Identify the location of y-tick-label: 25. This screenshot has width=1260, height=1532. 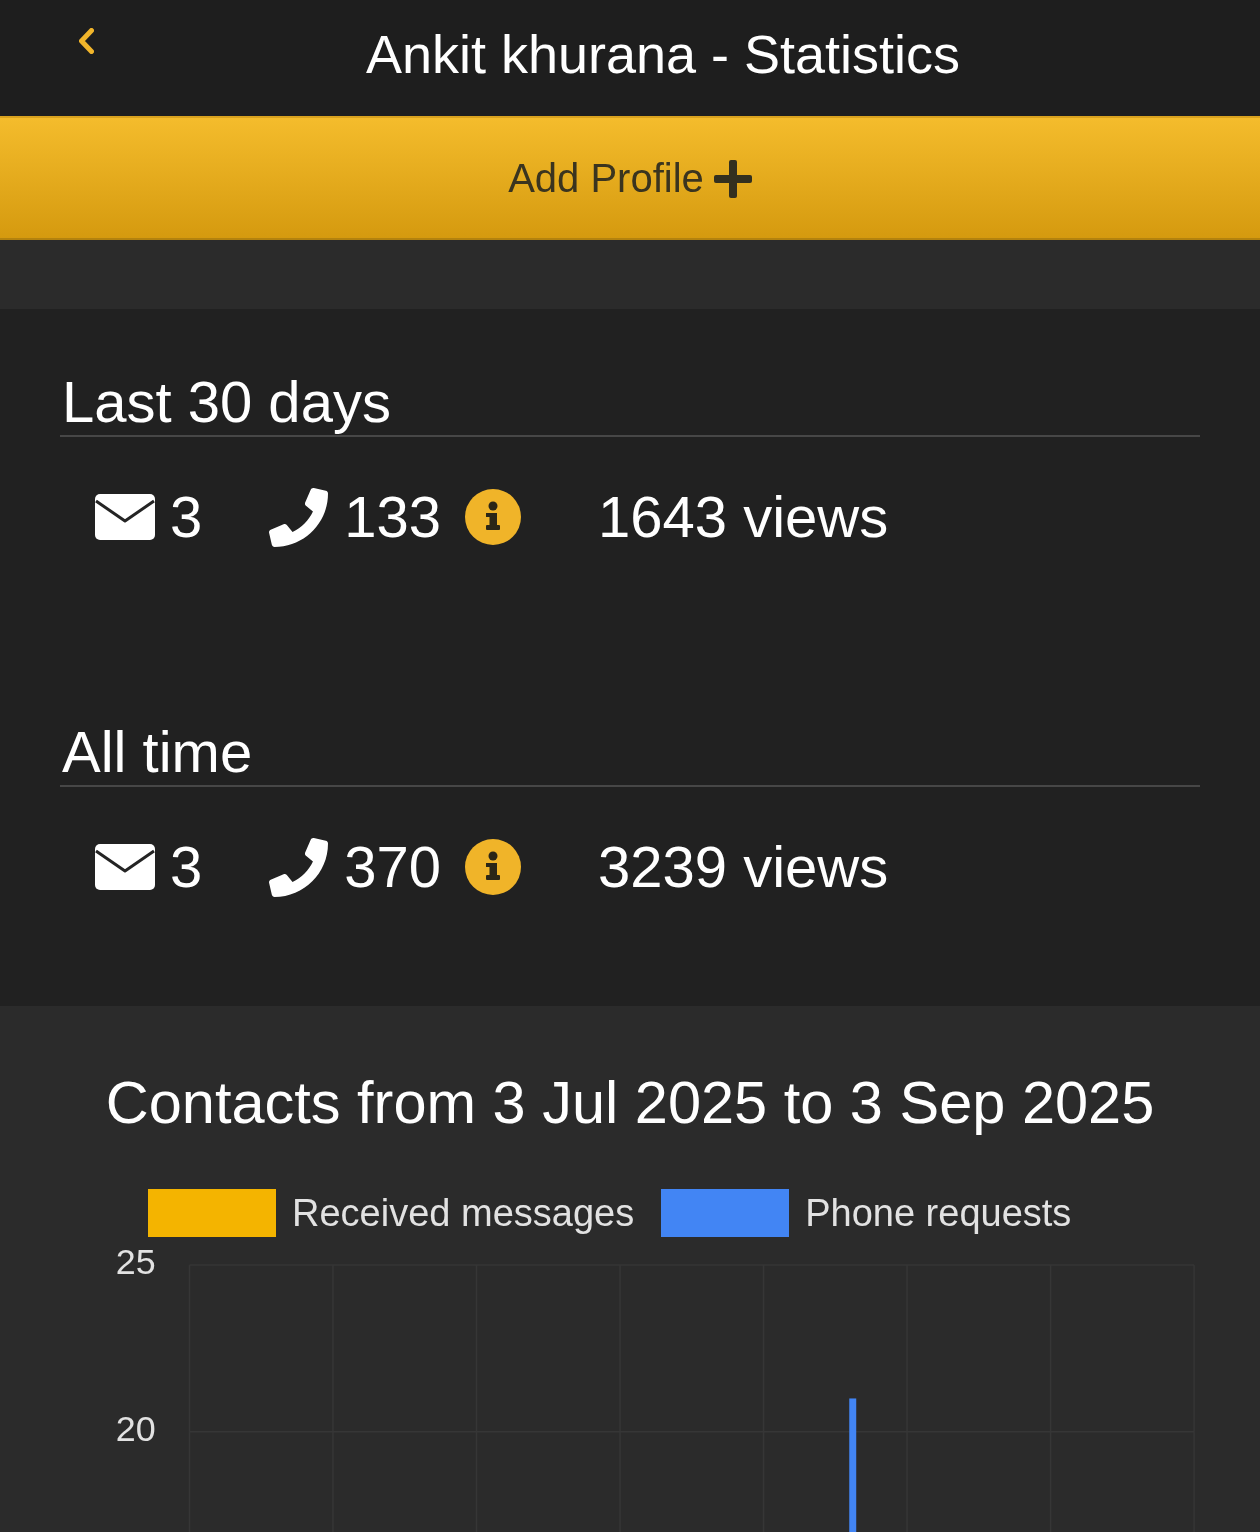
(135, 1261).